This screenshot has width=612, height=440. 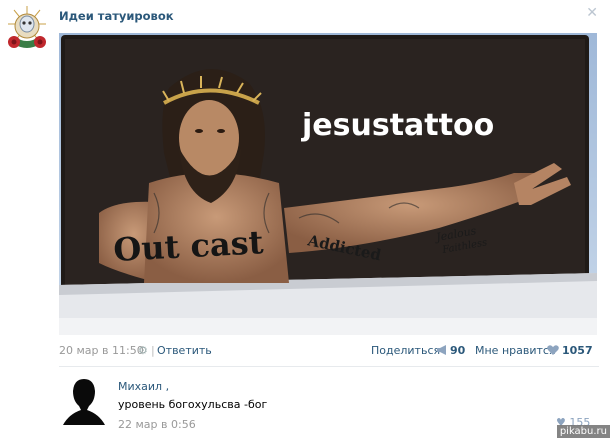 I want to click on comment-avatar, so click(x=84, y=400).